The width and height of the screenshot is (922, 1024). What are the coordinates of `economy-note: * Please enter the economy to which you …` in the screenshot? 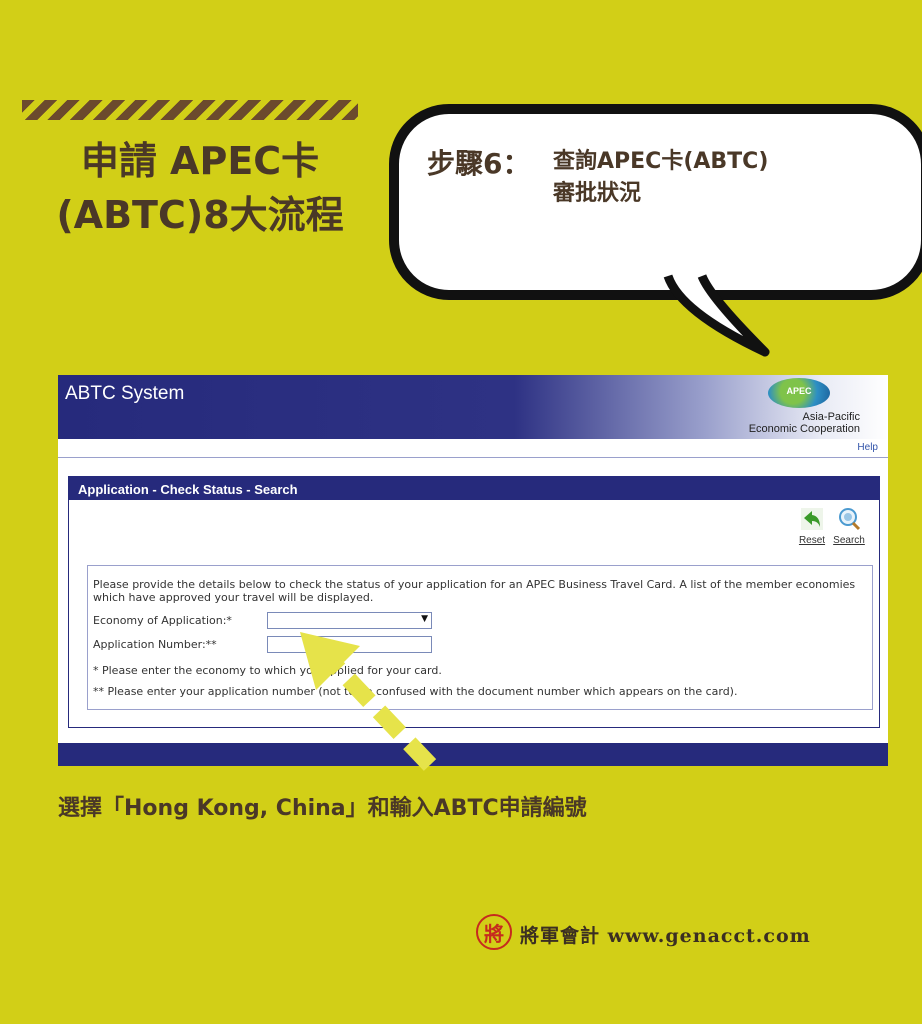 It's located at (267, 670).